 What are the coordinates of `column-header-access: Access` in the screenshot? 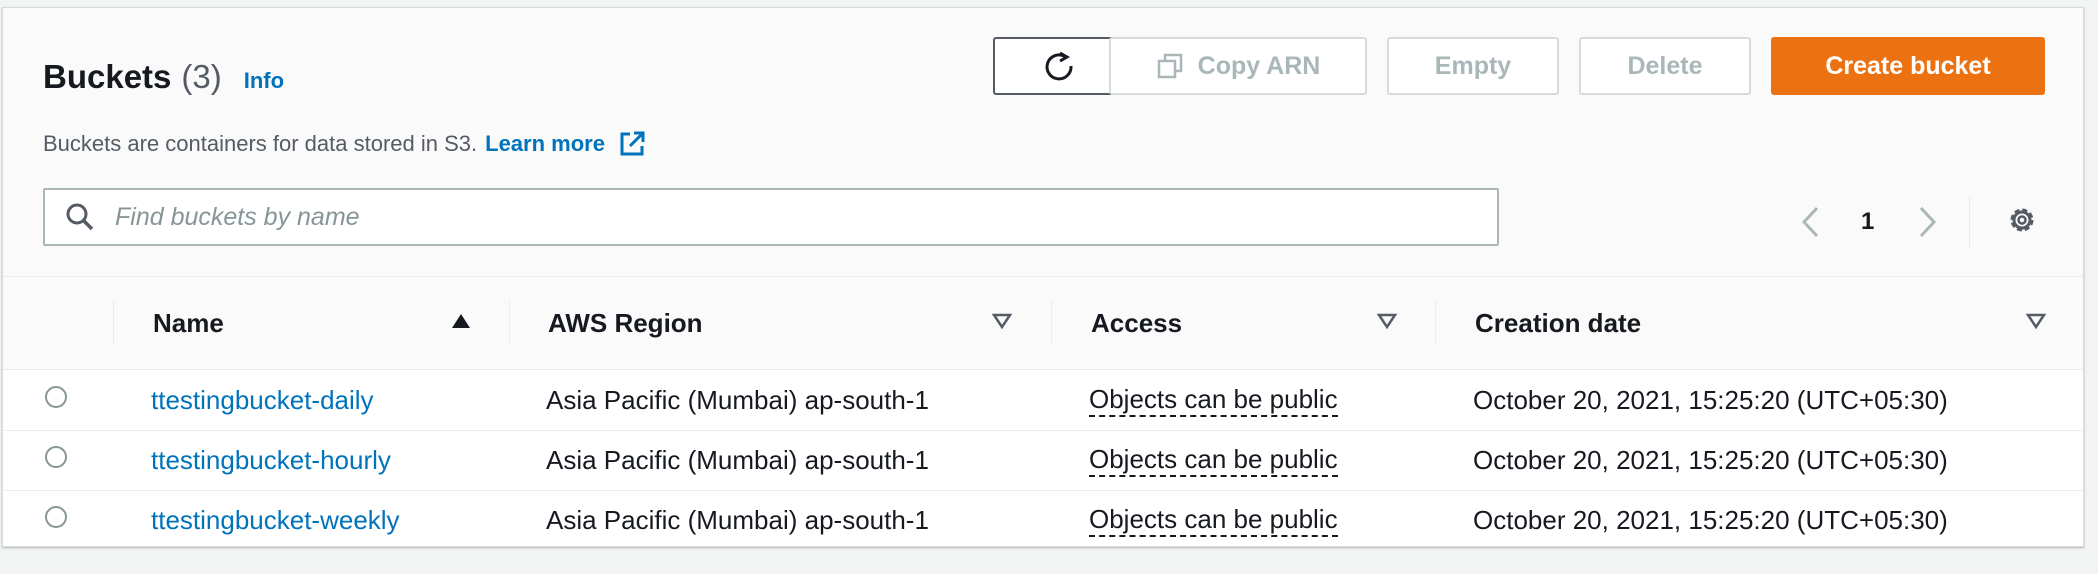 It's located at (1136, 323).